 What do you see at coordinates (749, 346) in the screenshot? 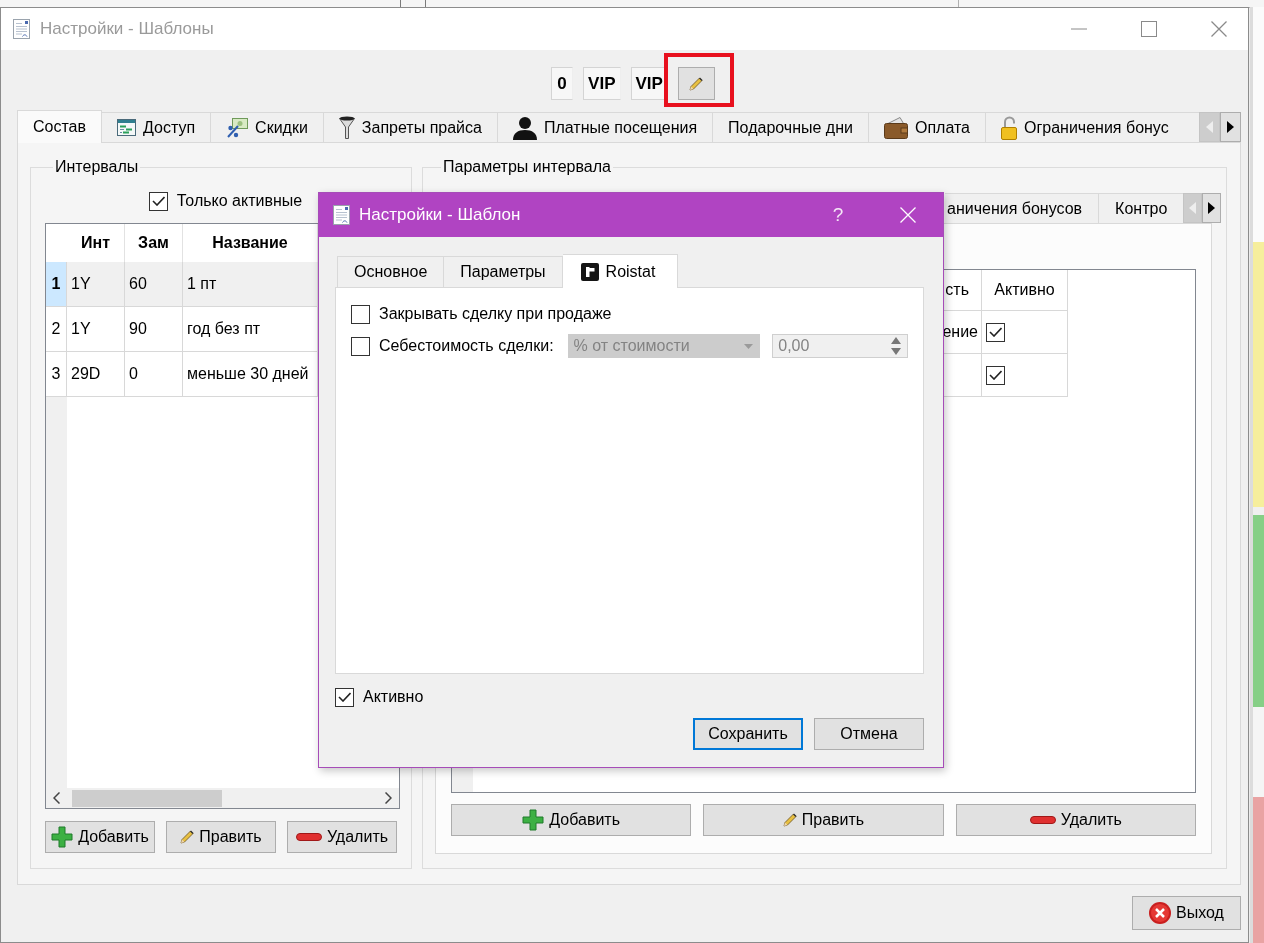
I see `caret-down-icon` at bounding box center [749, 346].